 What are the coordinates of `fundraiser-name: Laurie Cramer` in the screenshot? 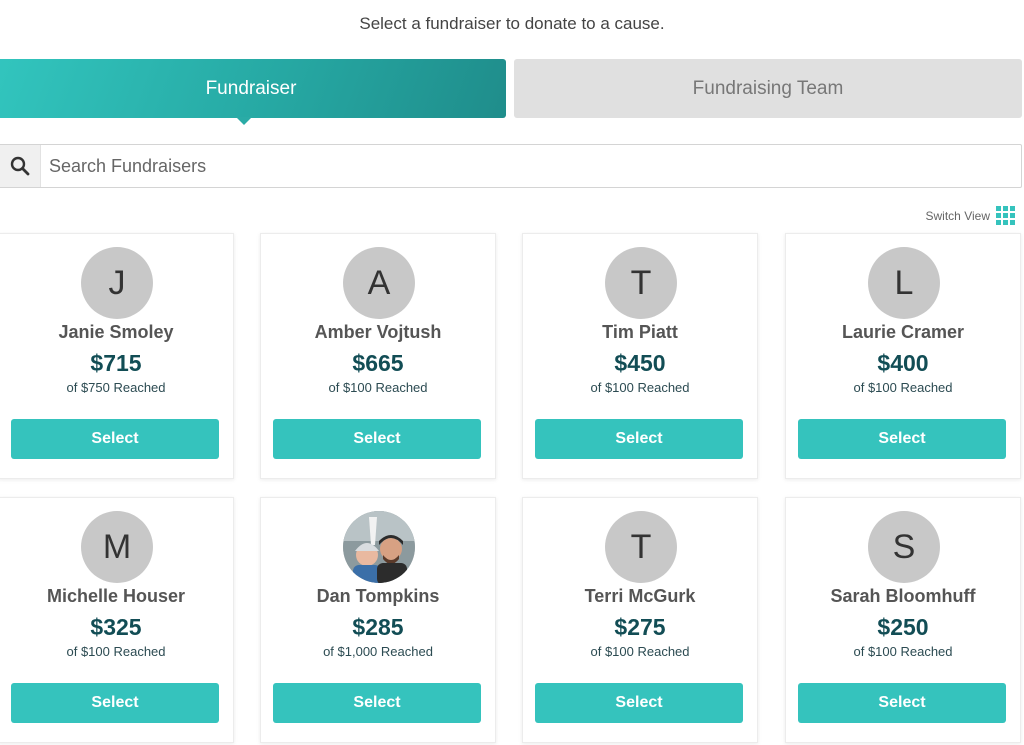 It's located at (903, 332).